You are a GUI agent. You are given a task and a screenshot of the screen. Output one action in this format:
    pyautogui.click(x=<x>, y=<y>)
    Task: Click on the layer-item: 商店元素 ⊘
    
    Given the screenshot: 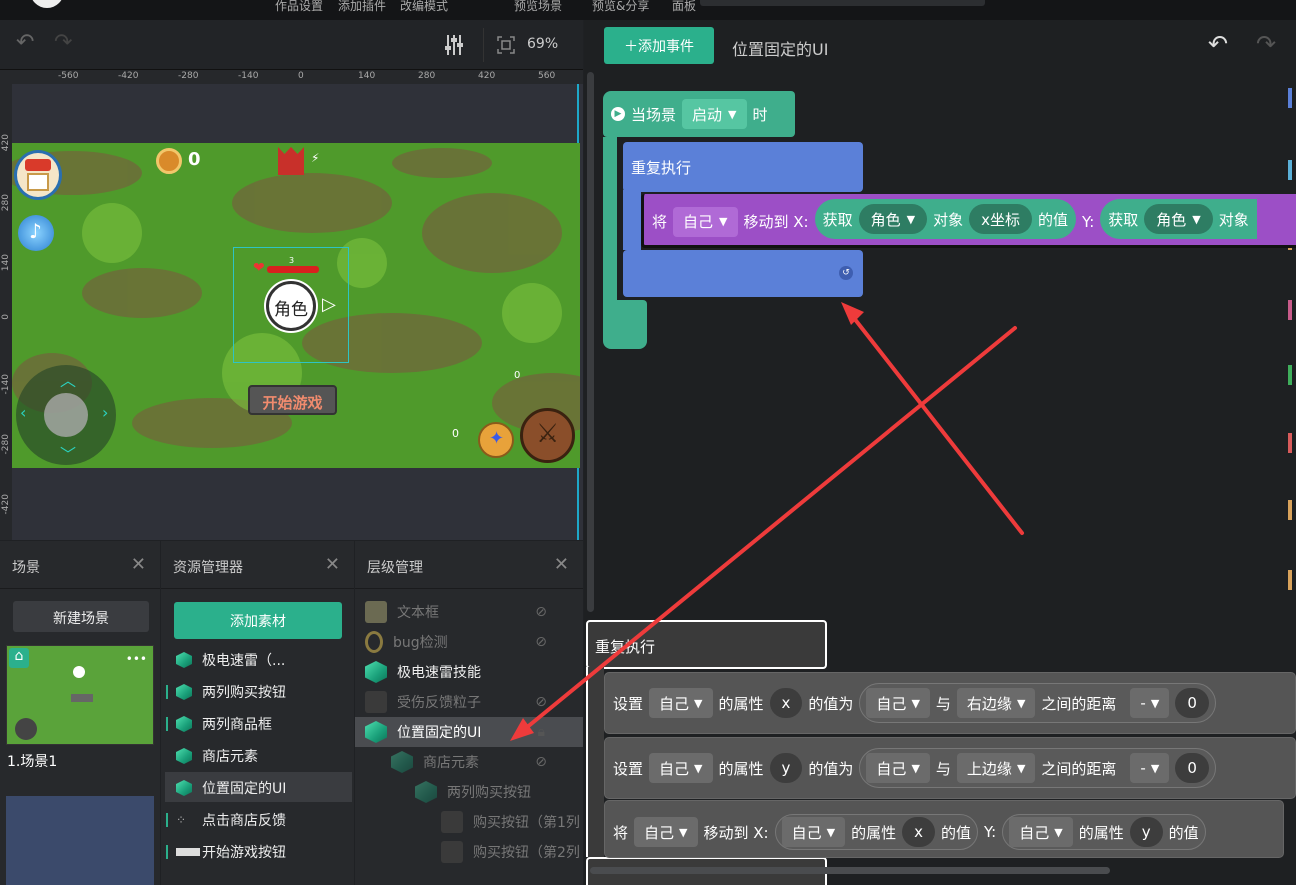 What is the action you would take?
    pyautogui.click(x=469, y=762)
    